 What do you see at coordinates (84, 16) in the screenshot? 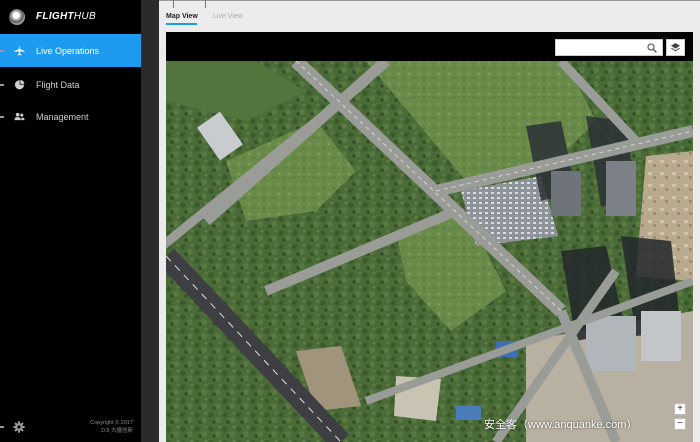
I see `brand-name-light: HUB` at bounding box center [84, 16].